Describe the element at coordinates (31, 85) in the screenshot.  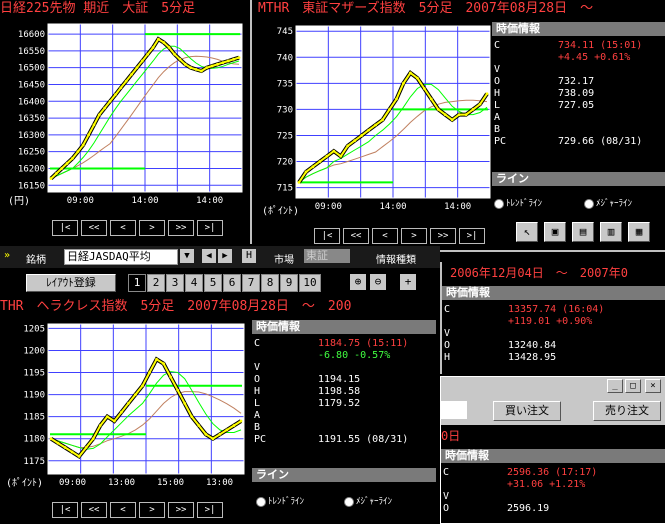
I see `y-tick-label: 16450` at that location.